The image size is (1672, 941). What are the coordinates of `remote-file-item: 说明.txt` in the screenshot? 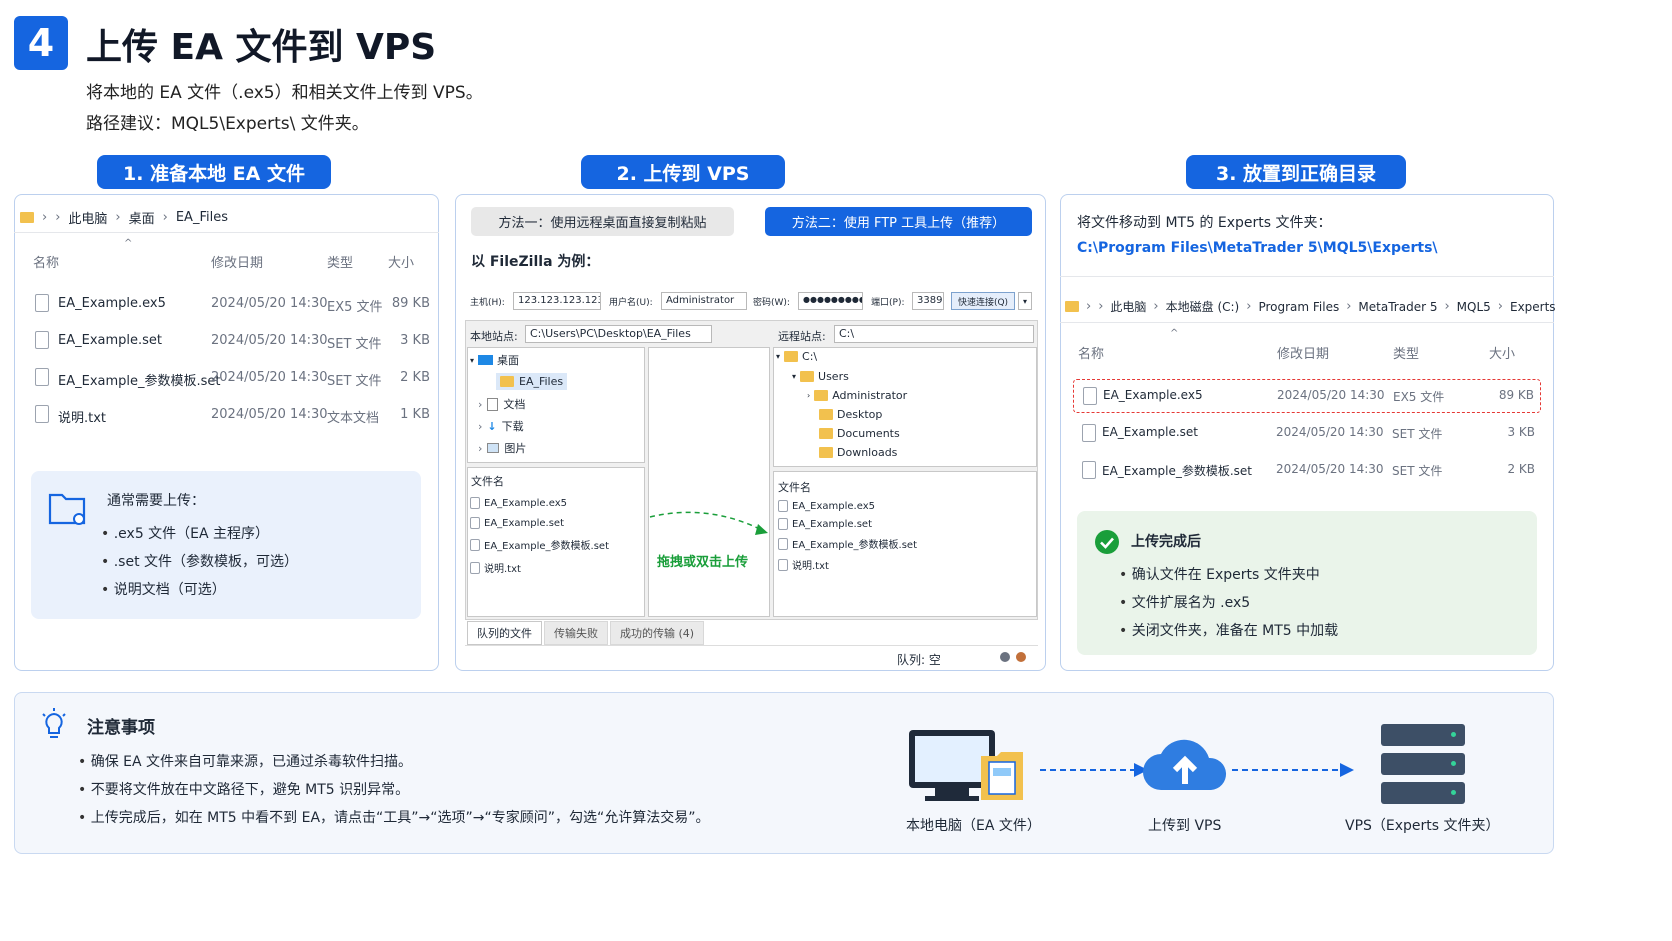 It's located at (847, 564).